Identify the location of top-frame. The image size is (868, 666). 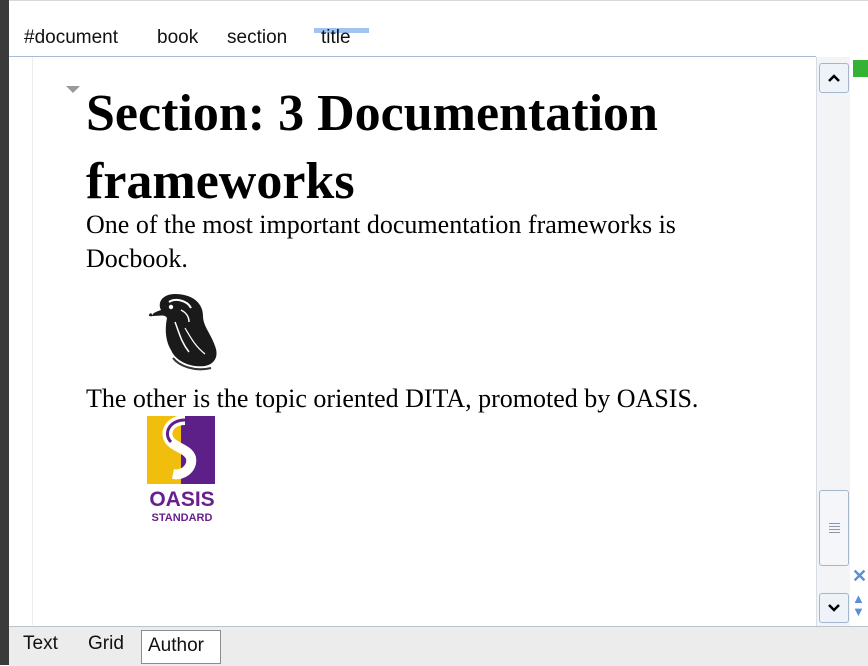
(438, 4).